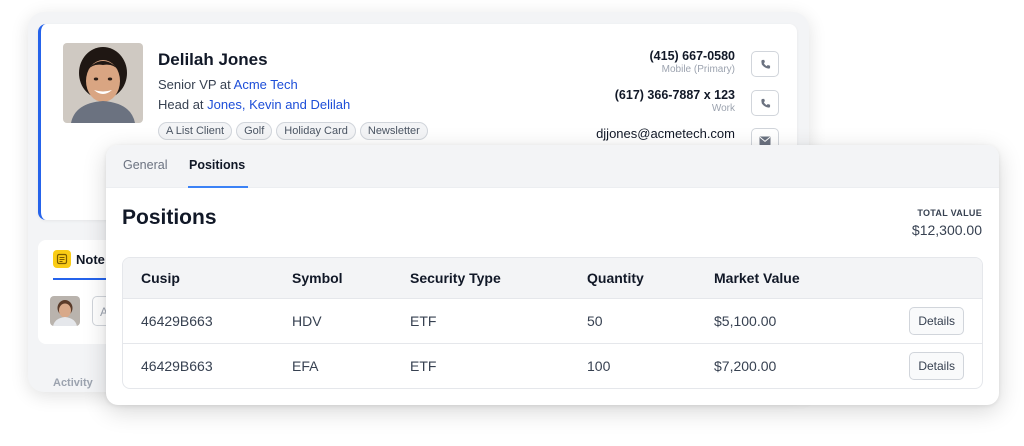 This screenshot has width=1024, height=446. I want to click on cell-quantity: 100, so click(599, 365).